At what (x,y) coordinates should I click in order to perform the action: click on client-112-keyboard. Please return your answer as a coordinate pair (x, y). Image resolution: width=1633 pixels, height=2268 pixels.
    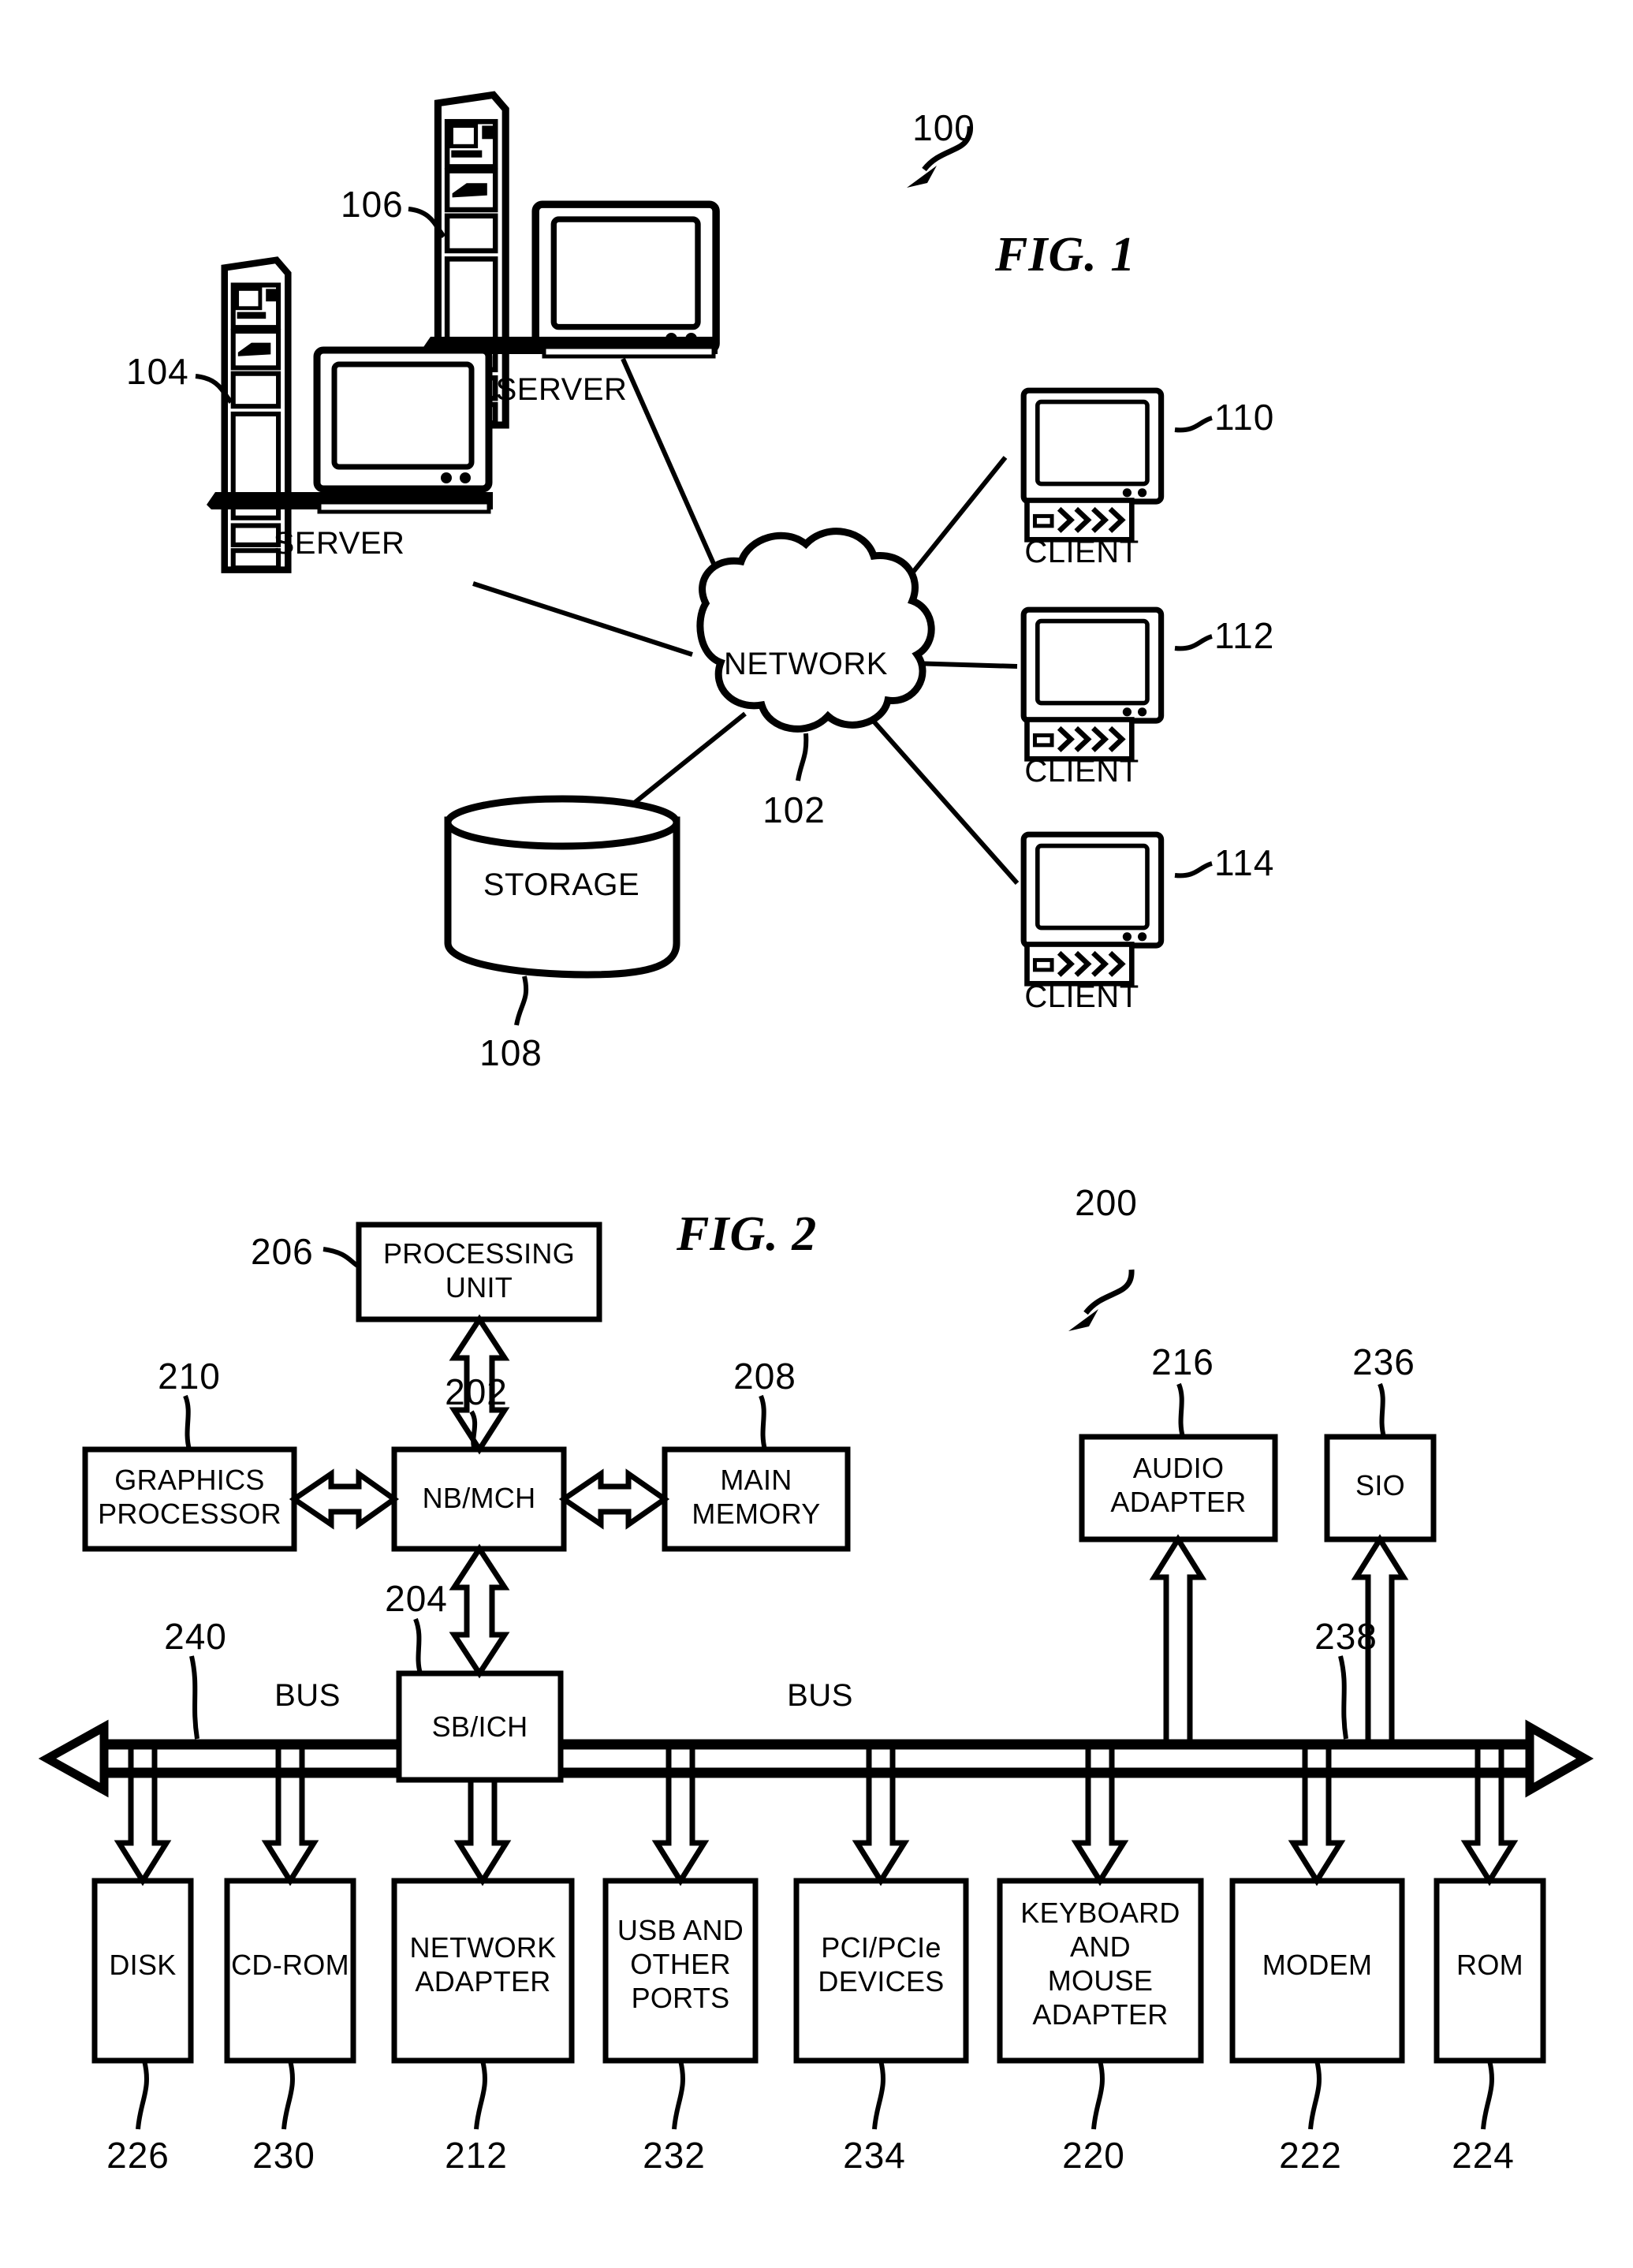
    Looking at the image, I should click on (1079, 739).